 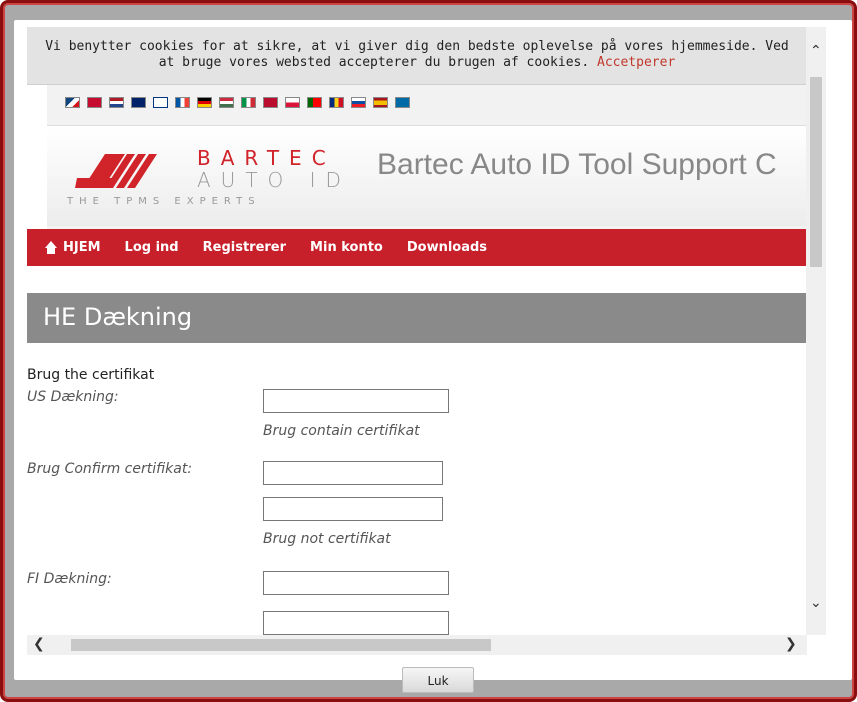 I want to click on flag-it-icon, so click(x=248, y=102).